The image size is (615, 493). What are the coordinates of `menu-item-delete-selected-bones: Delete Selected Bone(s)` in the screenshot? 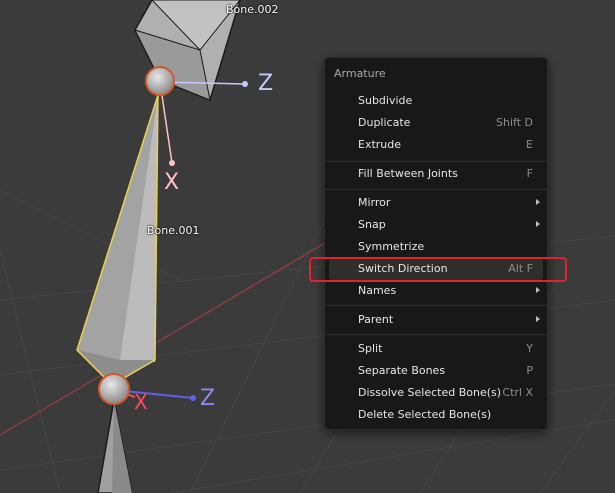 It's located at (436, 415).